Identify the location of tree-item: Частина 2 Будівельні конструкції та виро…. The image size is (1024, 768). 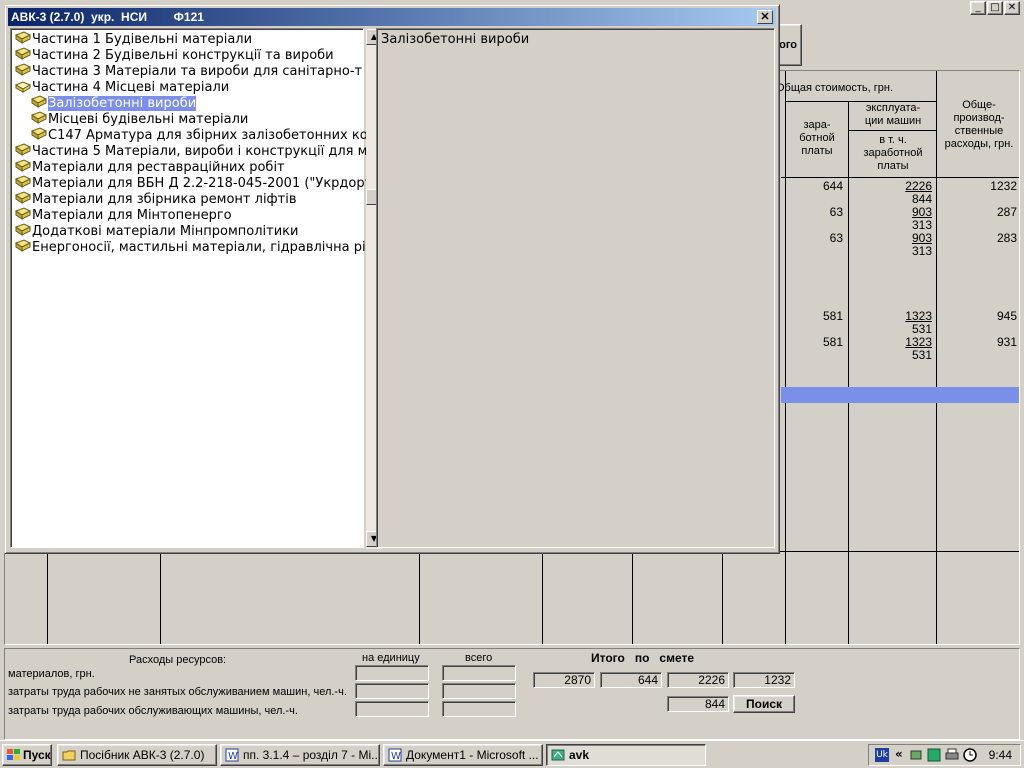
(174, 55).